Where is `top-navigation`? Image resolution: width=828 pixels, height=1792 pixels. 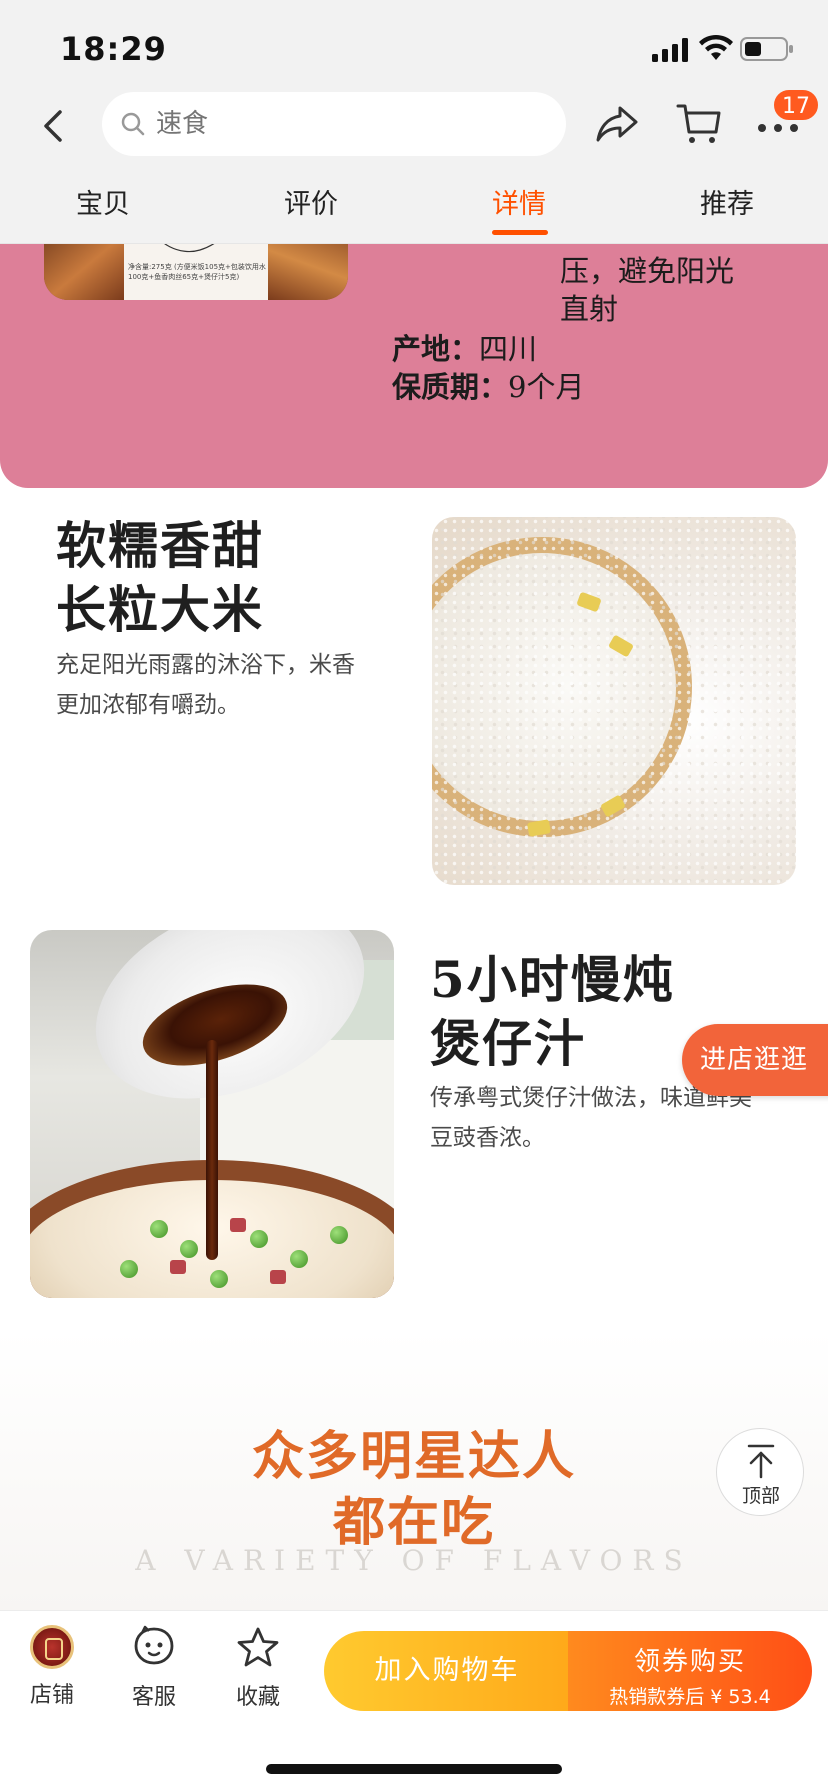 top-navigation is located at coordinates (414, 125).